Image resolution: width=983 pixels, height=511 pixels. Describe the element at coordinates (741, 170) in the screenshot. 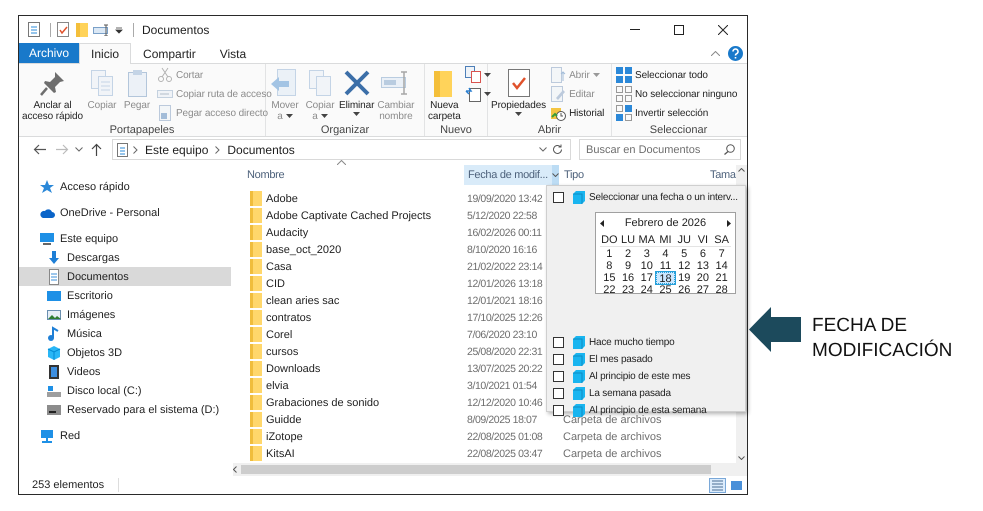

I see `scroll-up-icon` at that location.